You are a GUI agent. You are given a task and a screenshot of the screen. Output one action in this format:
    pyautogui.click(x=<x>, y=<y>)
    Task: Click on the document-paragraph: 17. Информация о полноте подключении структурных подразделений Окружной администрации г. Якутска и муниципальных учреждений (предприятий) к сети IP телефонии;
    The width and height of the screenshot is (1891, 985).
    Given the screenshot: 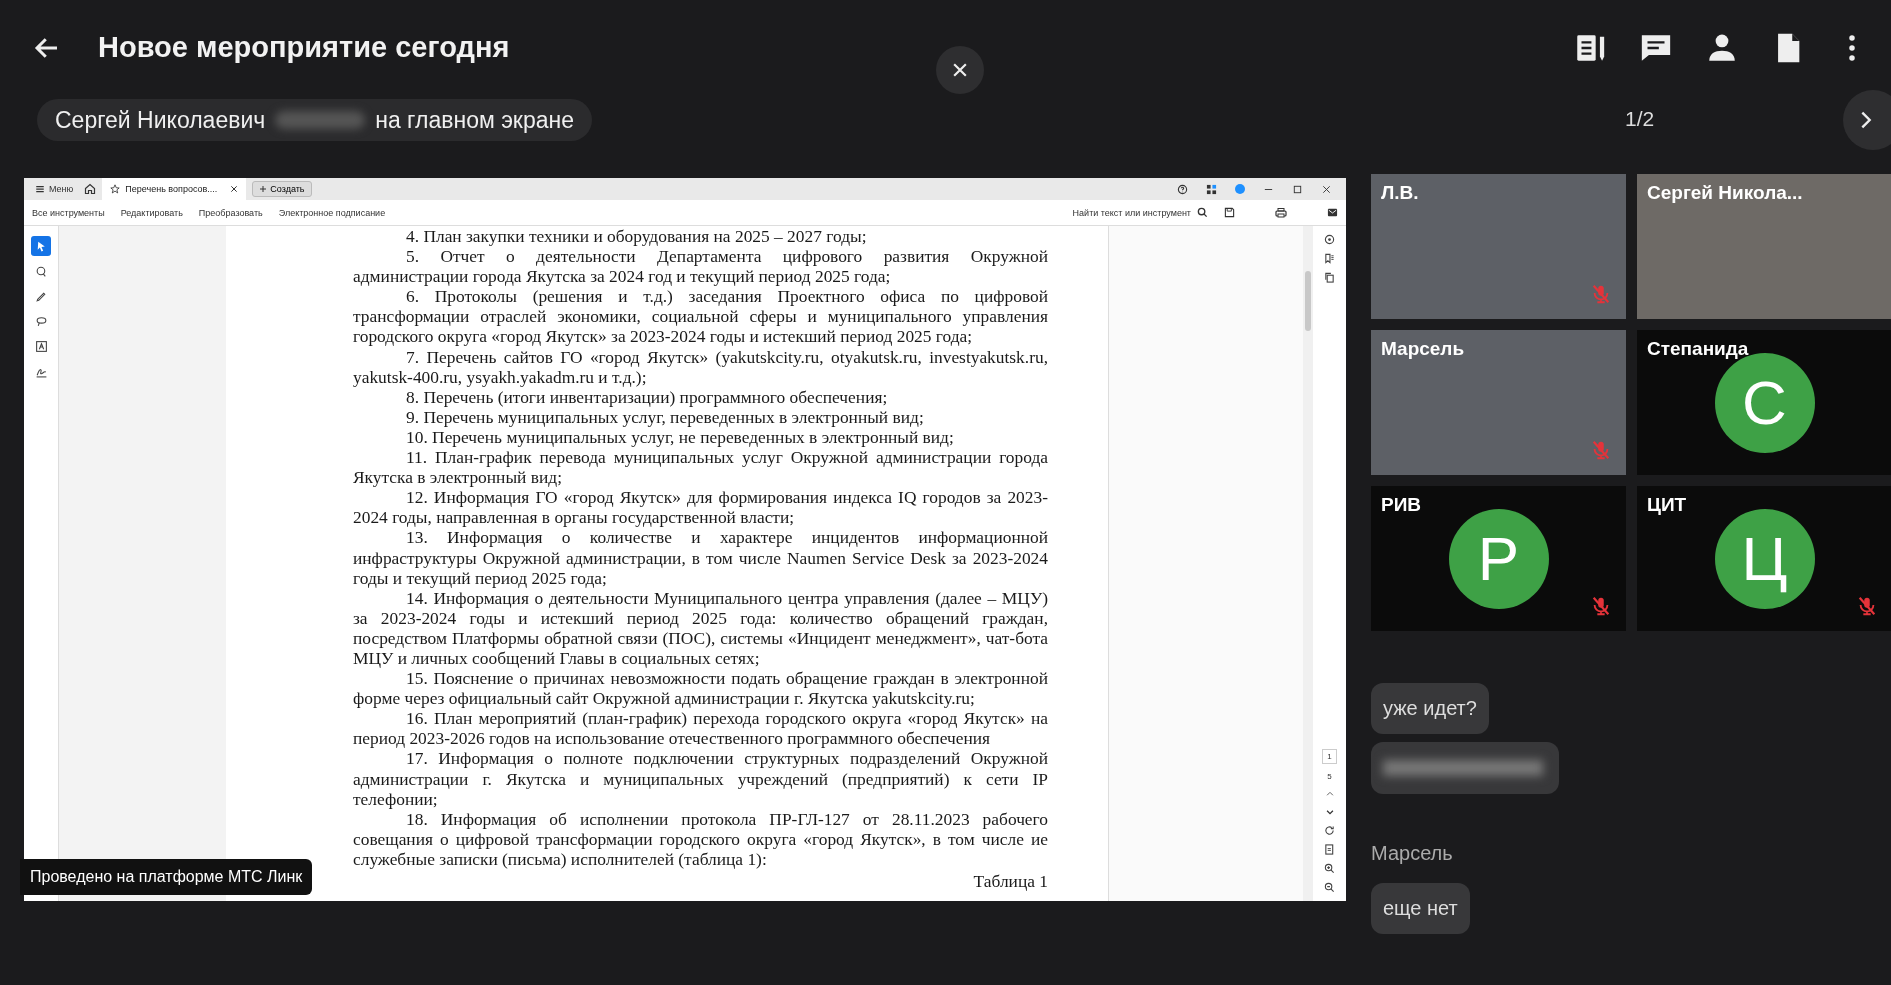 What is the action you would take?
    pyautogui.click(x=700, y=778)
    